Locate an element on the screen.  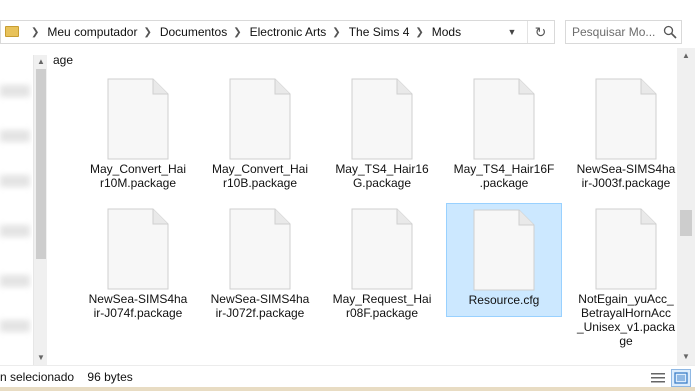
file-name-line: ir-J003f.package is located at coordinates (626, 183).